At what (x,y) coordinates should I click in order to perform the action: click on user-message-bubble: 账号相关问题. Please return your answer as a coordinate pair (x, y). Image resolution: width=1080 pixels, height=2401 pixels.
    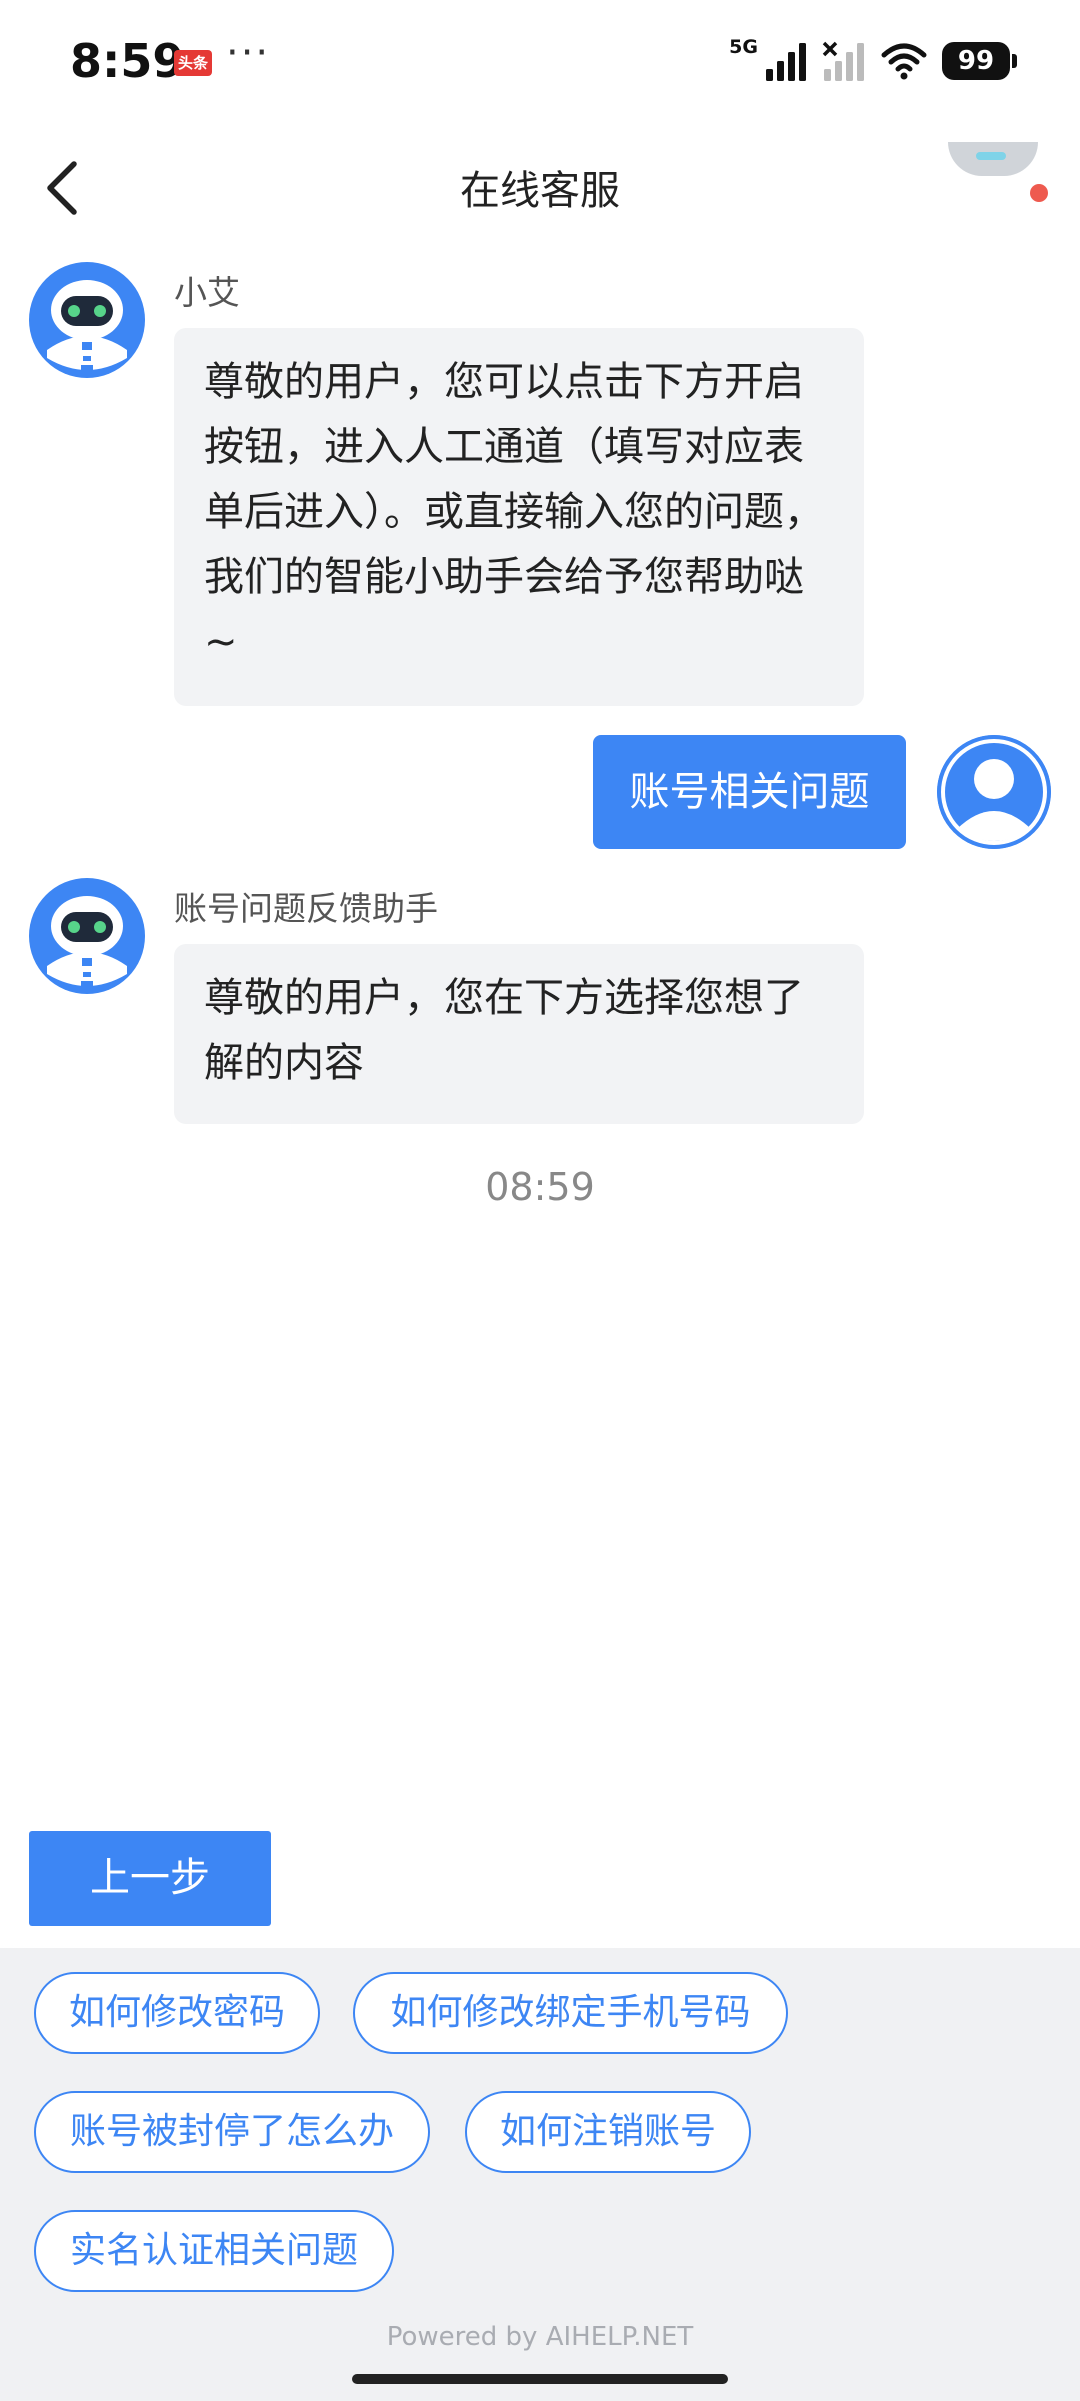
    Looking at the image, I should click on (749, 792).